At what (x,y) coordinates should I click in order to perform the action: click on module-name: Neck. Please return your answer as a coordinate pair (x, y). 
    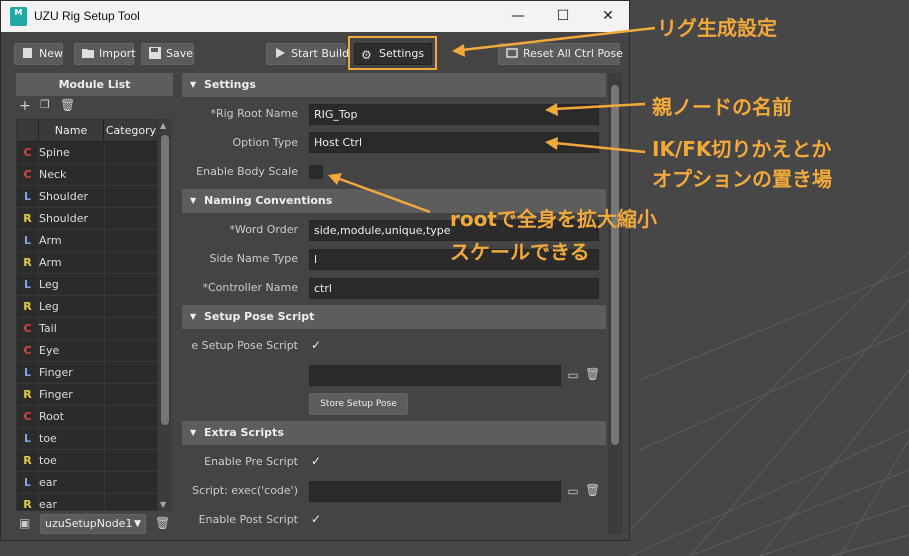
    Looking at the image, I should click on (53, 174).